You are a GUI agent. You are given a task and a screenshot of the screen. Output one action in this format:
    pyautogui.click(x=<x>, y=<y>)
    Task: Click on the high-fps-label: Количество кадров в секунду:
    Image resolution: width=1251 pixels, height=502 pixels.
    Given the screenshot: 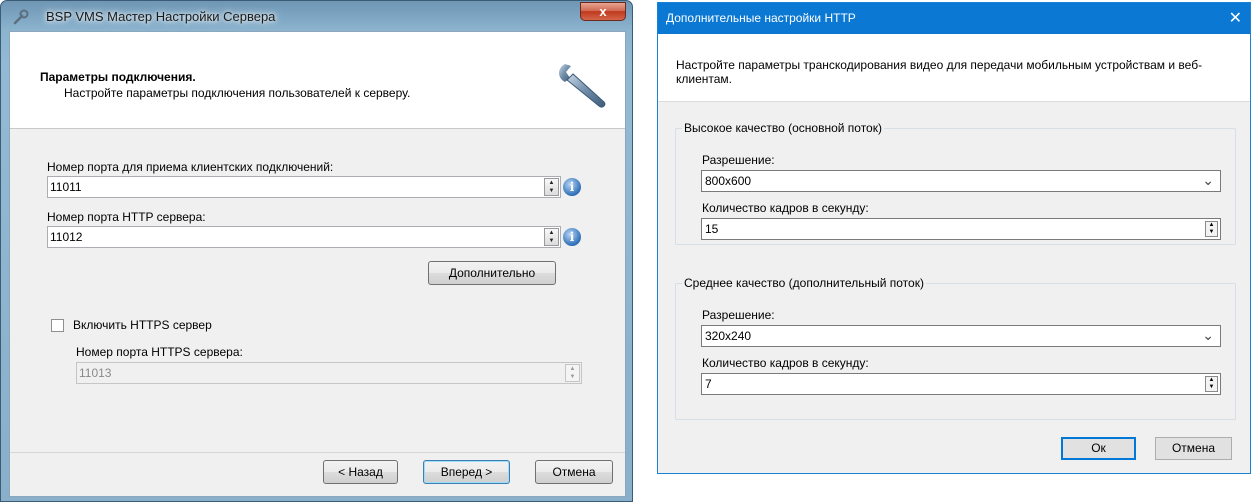 What is the action you would take?
    pyautogui.click(x=785, y=208)
    